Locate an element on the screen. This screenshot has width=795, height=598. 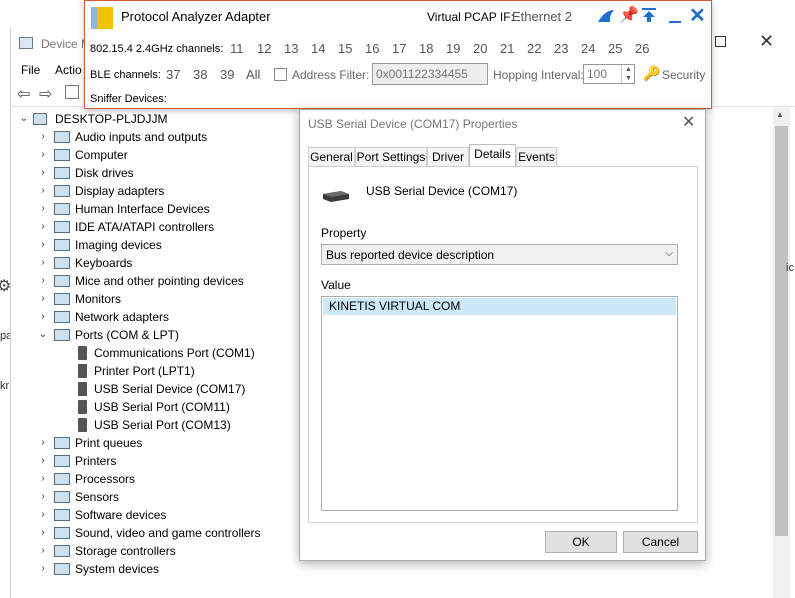
tree-category: › Storage controllers is located at coordinates (161, 551).